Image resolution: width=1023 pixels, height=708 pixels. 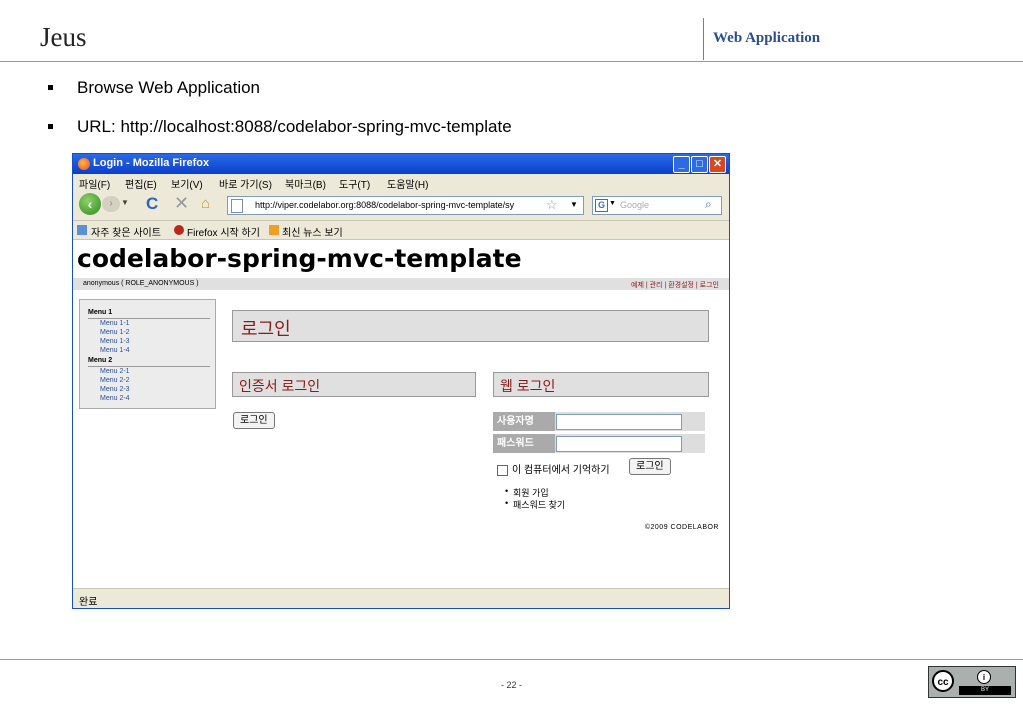 I want to click on footer-rule, so click(x=511, y=659).